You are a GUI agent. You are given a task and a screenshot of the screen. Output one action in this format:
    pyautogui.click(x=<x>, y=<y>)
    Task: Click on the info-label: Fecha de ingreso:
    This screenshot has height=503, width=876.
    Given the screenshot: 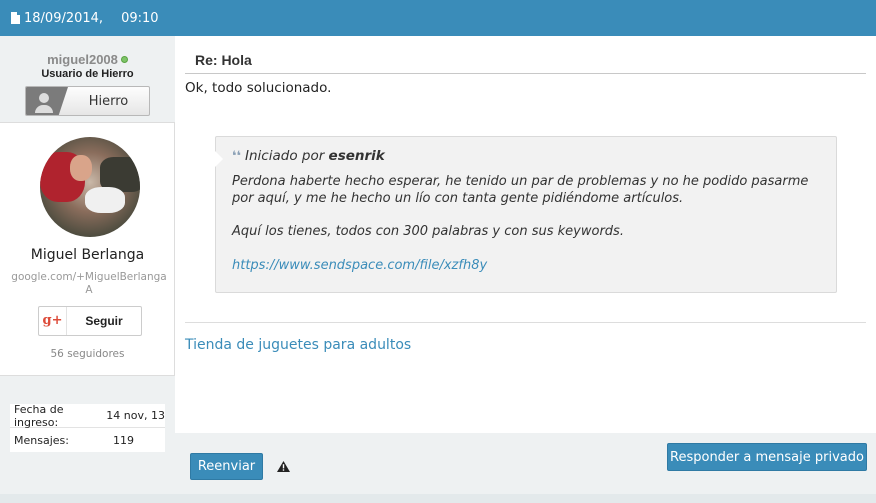 What is the action you would take?
    pyautogui.click(x=39, y=415)
    